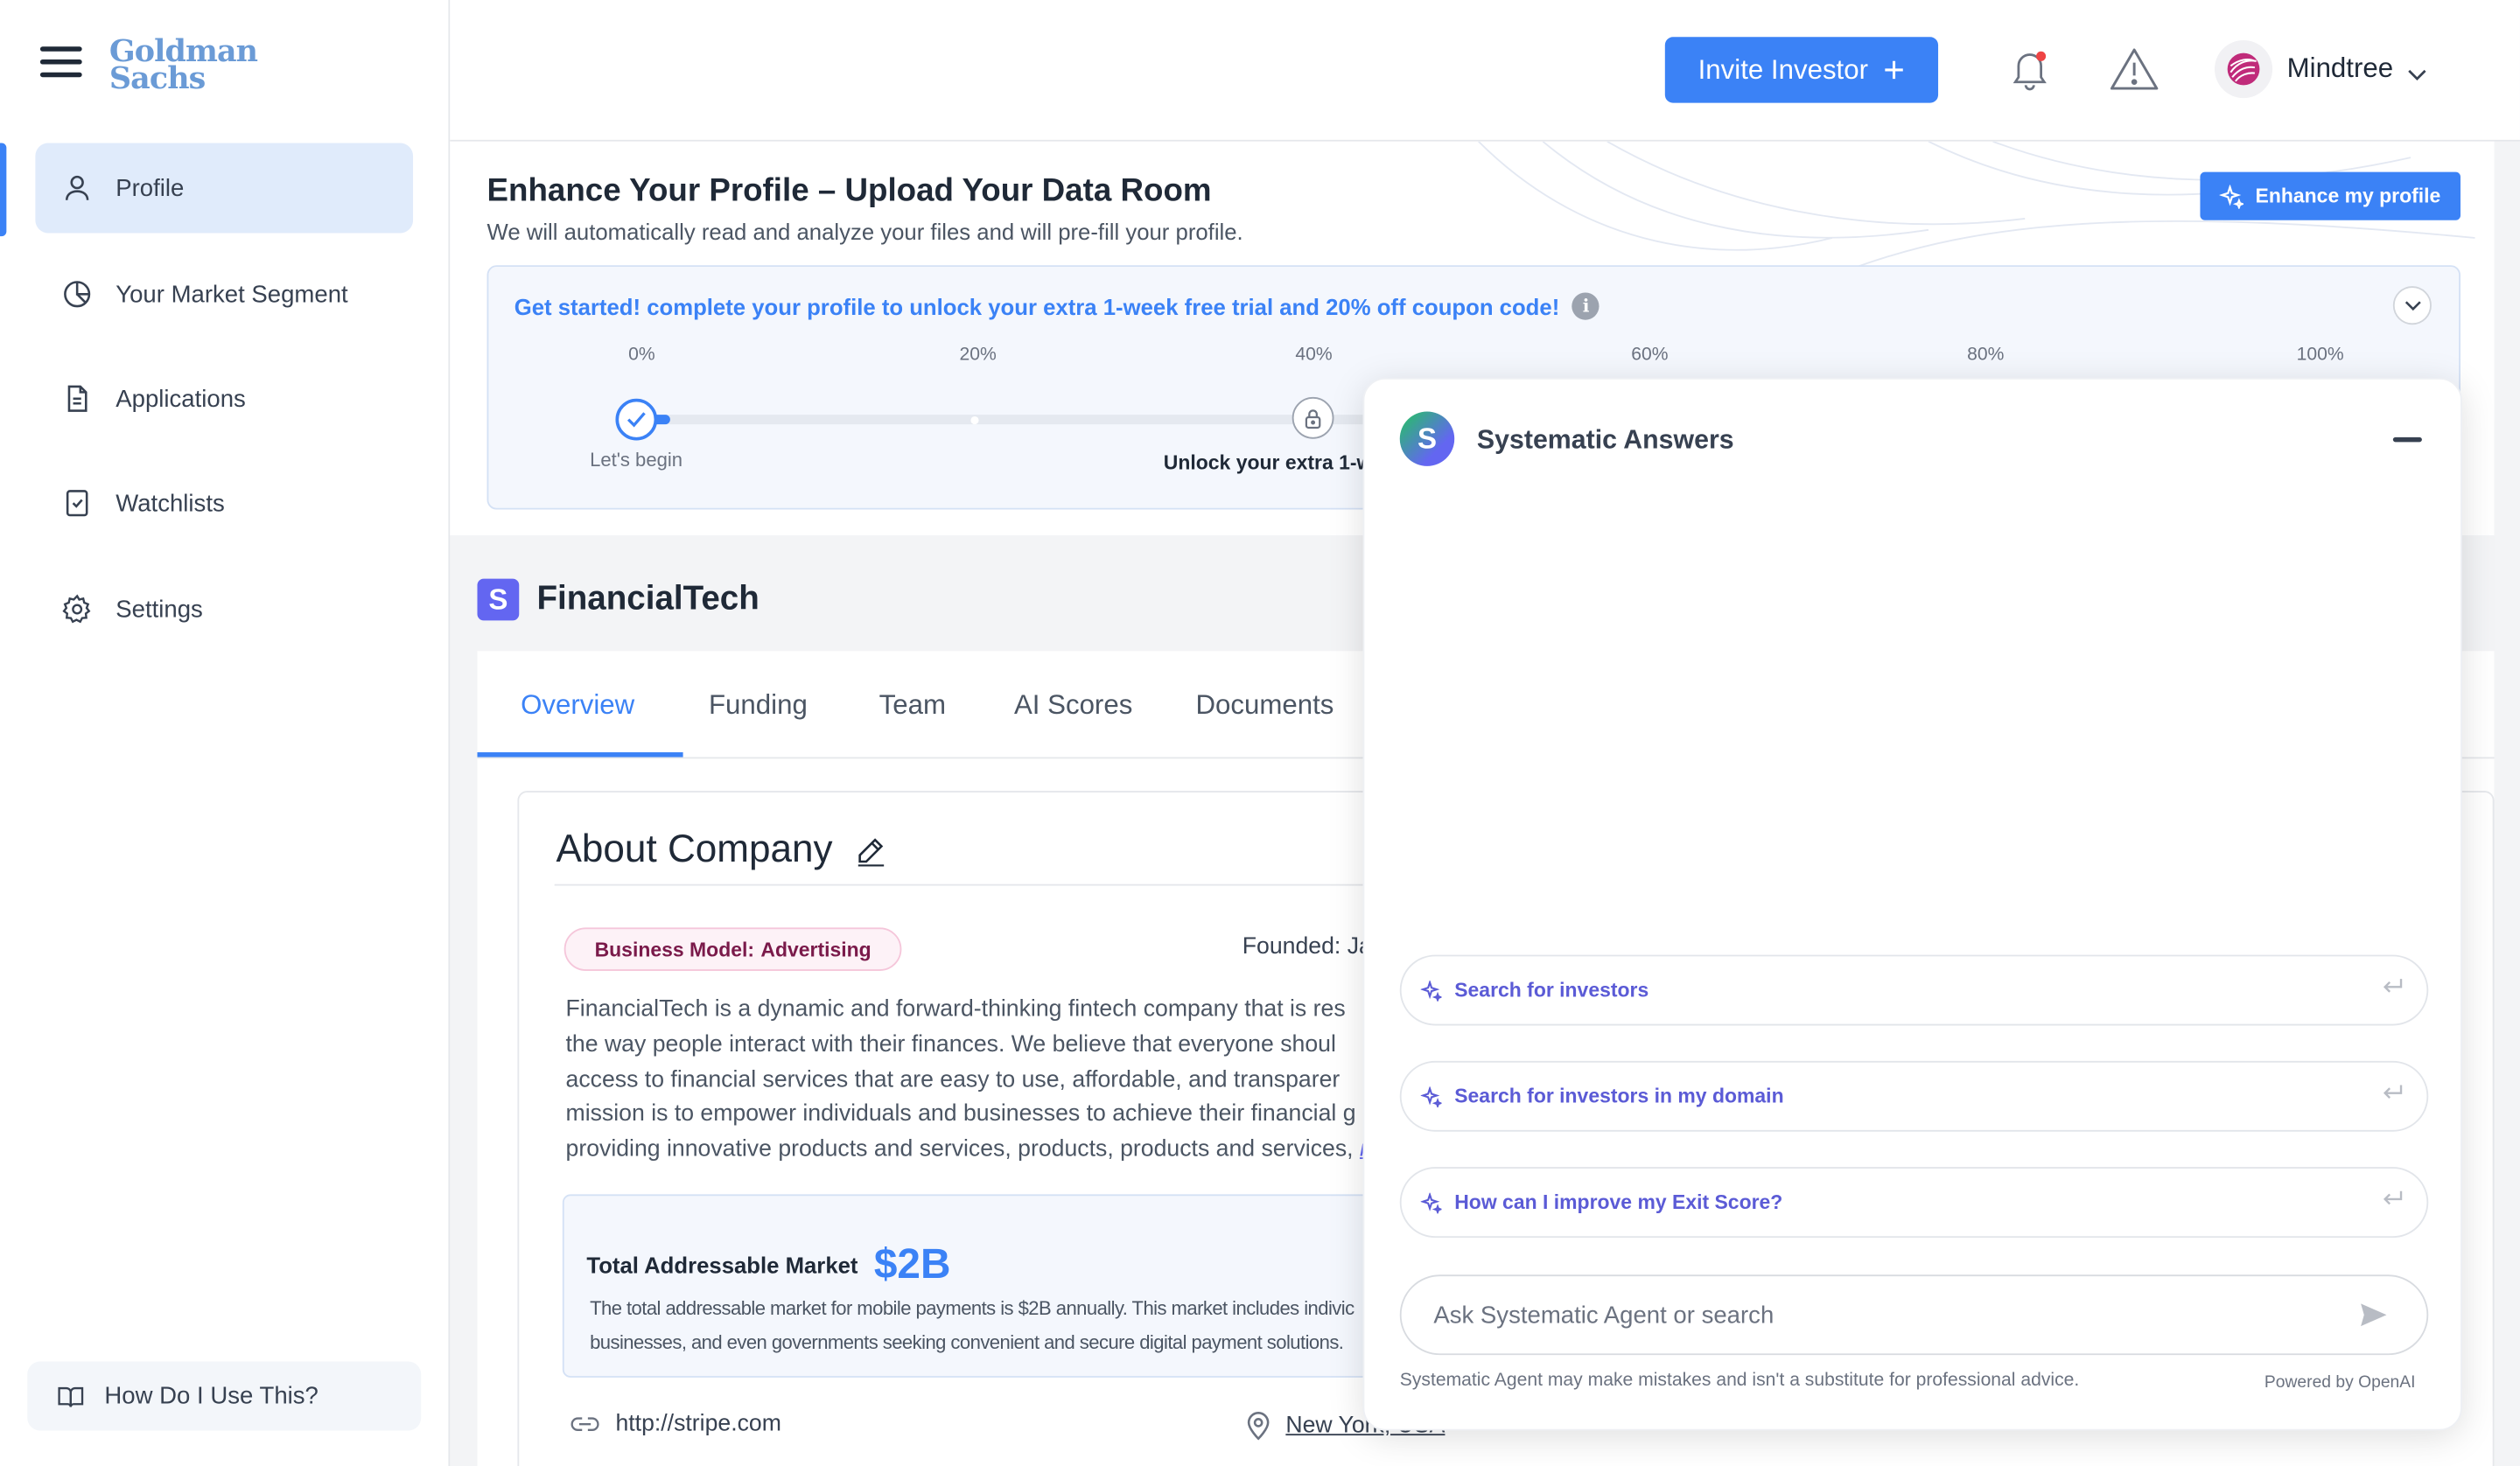 This screenshot has width=2520, height=1466. Describe the element at coordinates (1914, 990) in the screenshot. I see `suggestion-search-investors: Search for investors` at that location.